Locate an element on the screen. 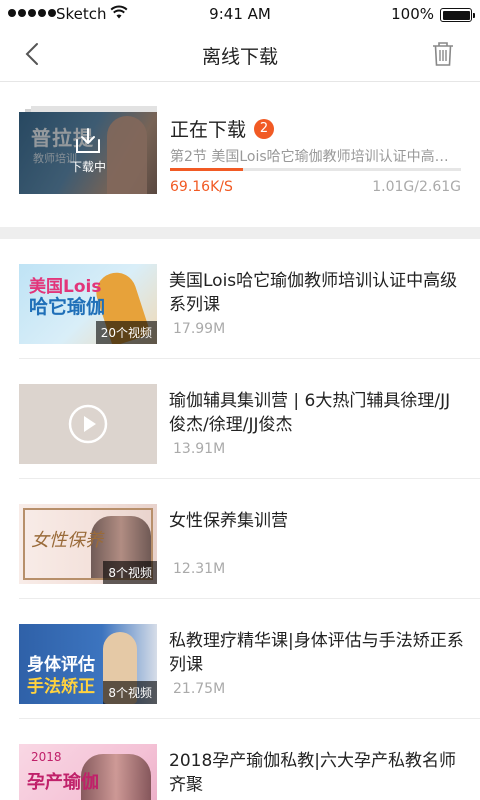 This screenshot has height=800, width=480. course-thumbnail is located at coordinates (88, 424).